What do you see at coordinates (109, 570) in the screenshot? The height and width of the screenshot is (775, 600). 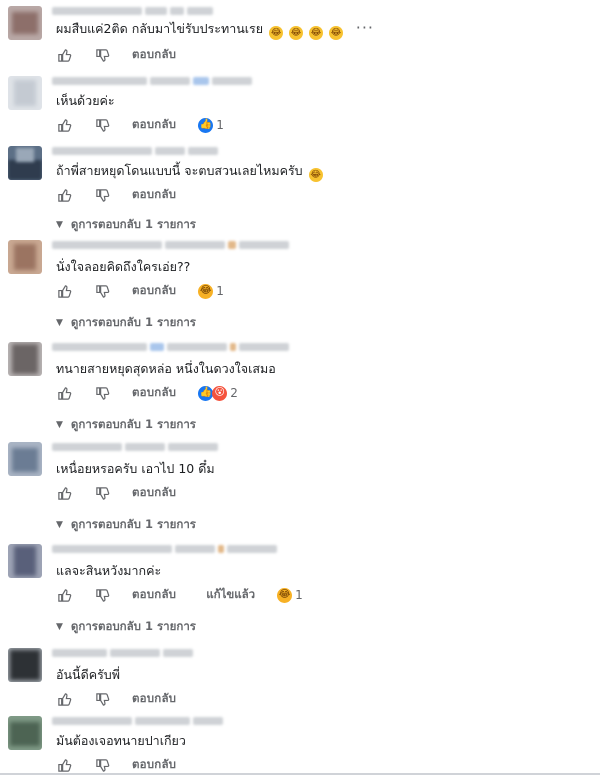 I see `comment-text: แลจะสินหวังมากค่ะ` at bounding box center [109, 570].